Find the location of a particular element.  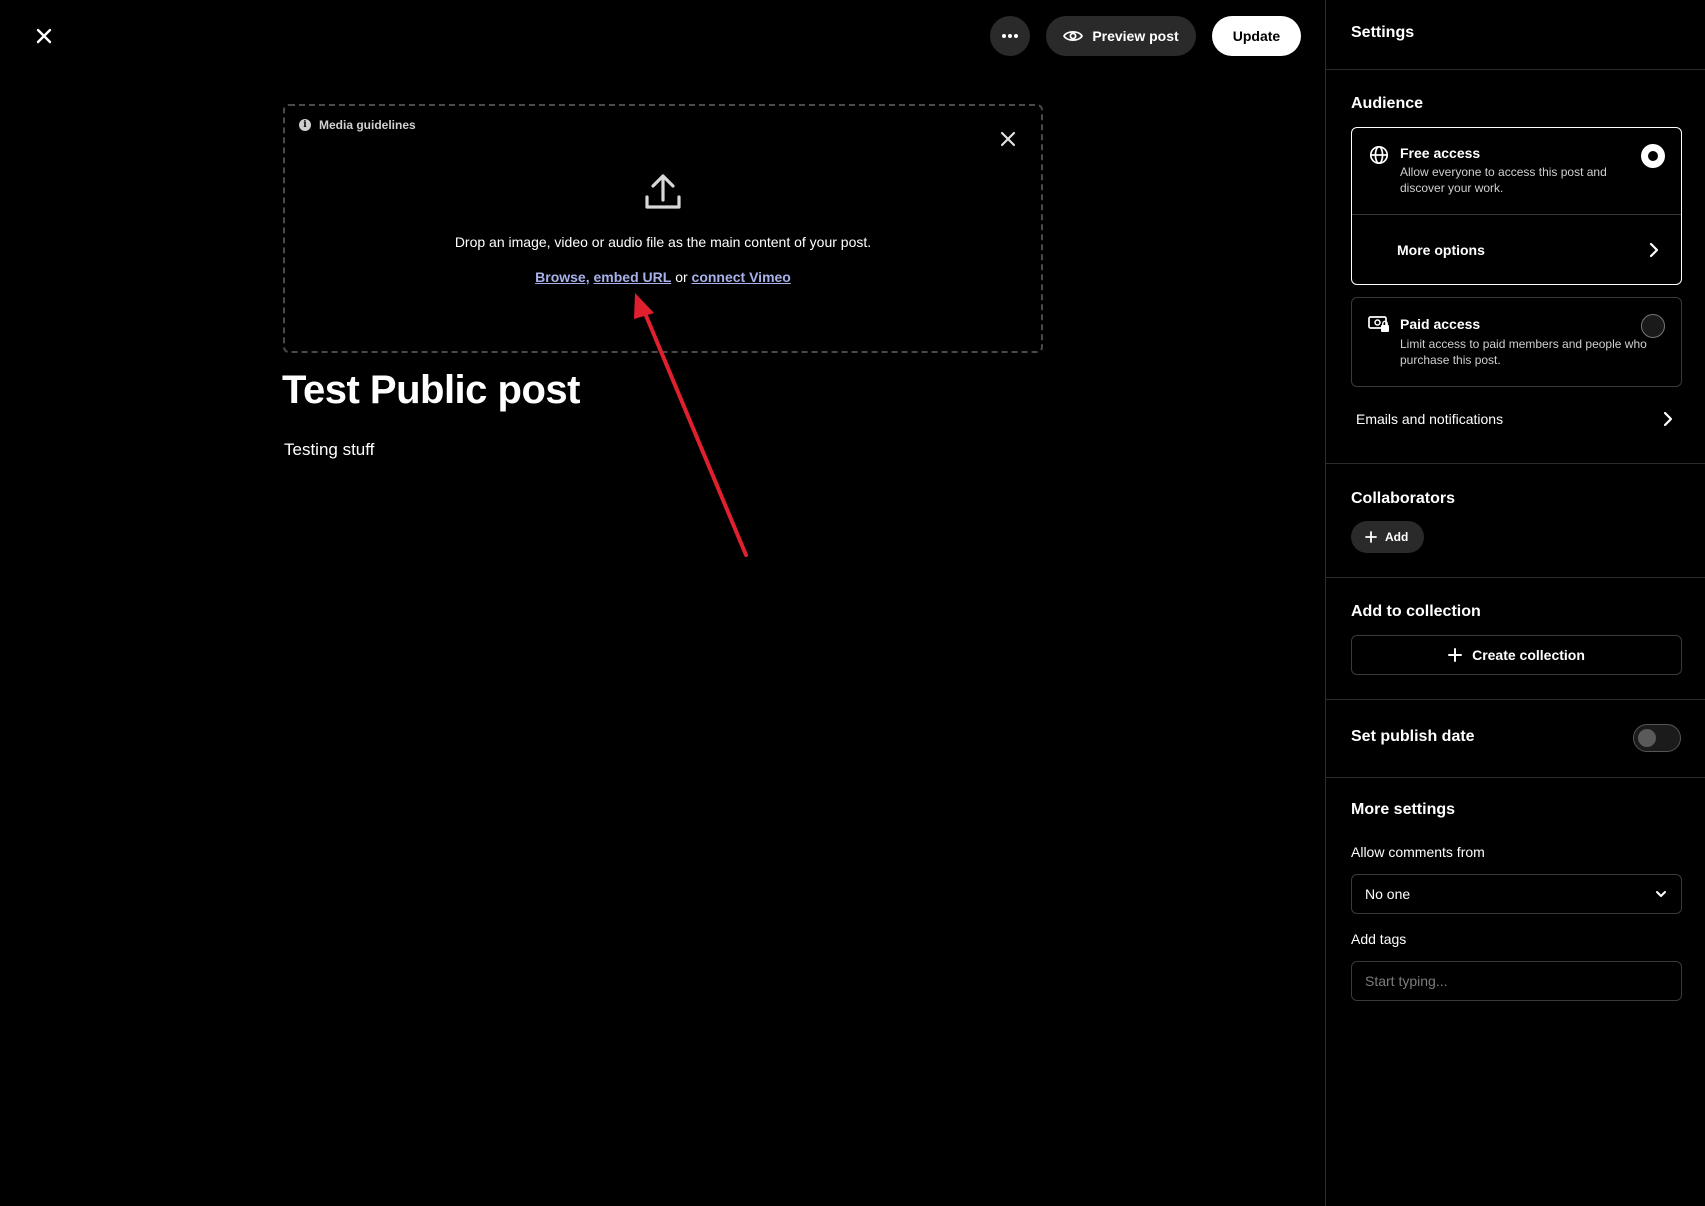

paid-lock-icon is located at coordinates (1378, 324).